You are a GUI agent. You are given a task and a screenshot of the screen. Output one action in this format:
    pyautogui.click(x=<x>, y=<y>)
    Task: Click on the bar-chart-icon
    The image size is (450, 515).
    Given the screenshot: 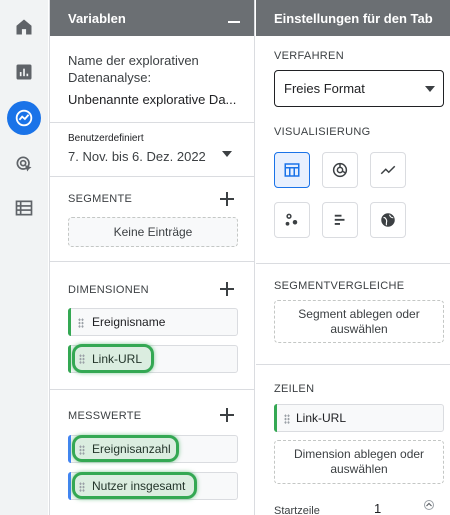 What is the action you would take?
    pyautogui.click(x=339, y=219)
    